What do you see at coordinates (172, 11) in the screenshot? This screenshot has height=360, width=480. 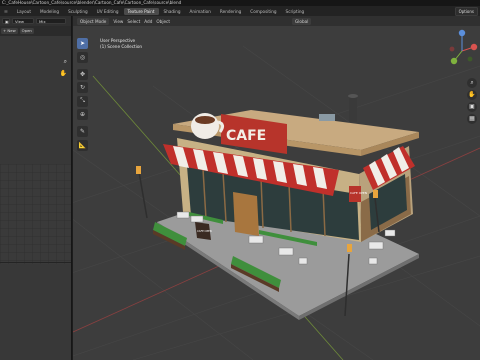 I see `workspace-tab: Shading` at bounding box center [172, 11].